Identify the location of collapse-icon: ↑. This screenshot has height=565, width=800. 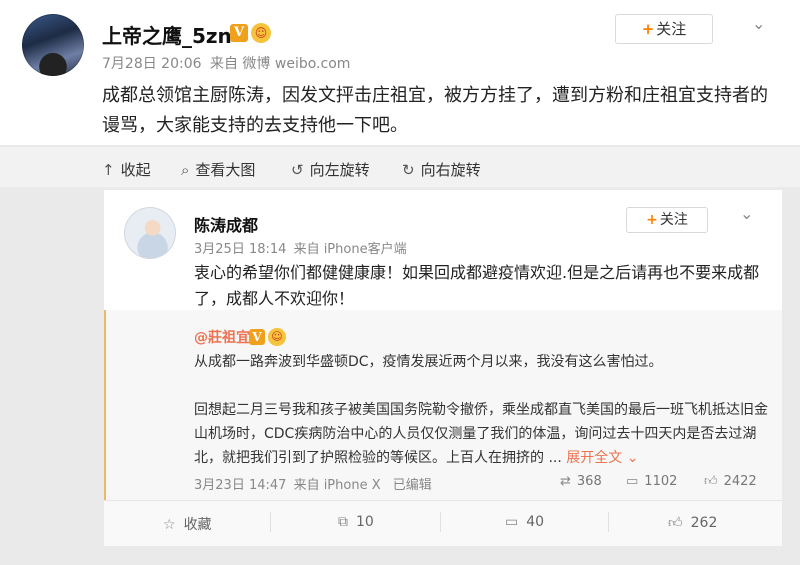
(108, 170).